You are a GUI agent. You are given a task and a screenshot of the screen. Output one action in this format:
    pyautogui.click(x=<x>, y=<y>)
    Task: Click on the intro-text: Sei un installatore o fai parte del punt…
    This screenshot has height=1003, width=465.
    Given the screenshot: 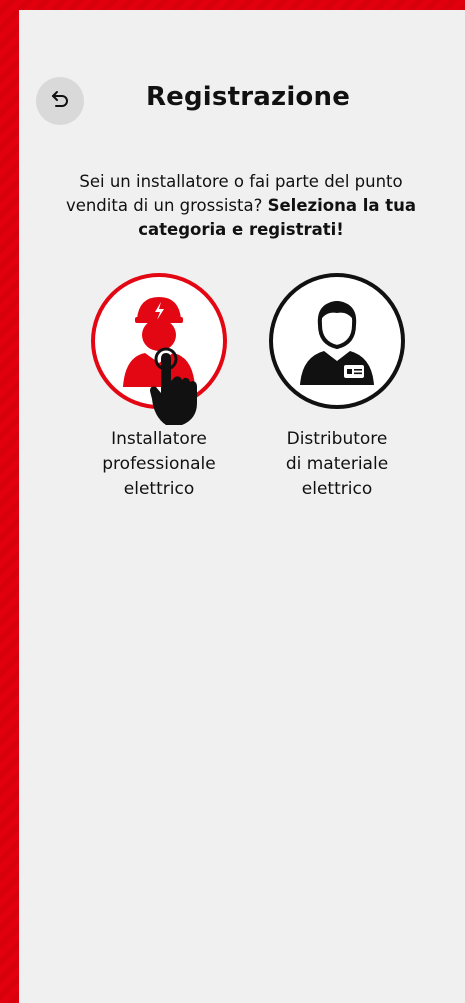 What is the action you would take?
    pyautogui.click(x=241, y=206)
    